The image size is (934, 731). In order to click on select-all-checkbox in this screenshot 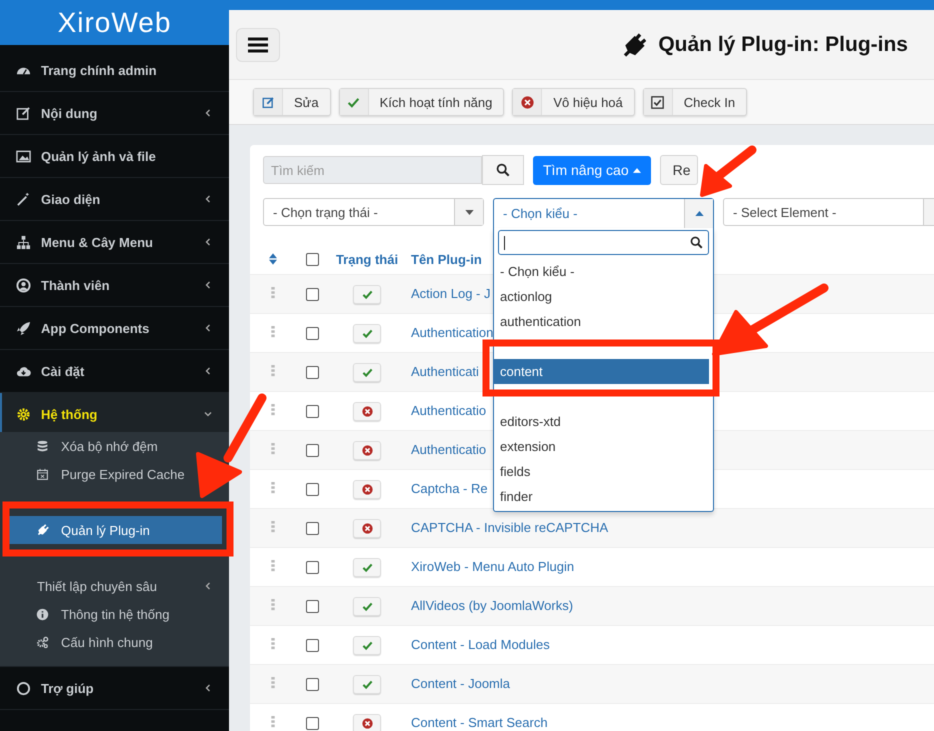, I will do `click(312, 259)`.